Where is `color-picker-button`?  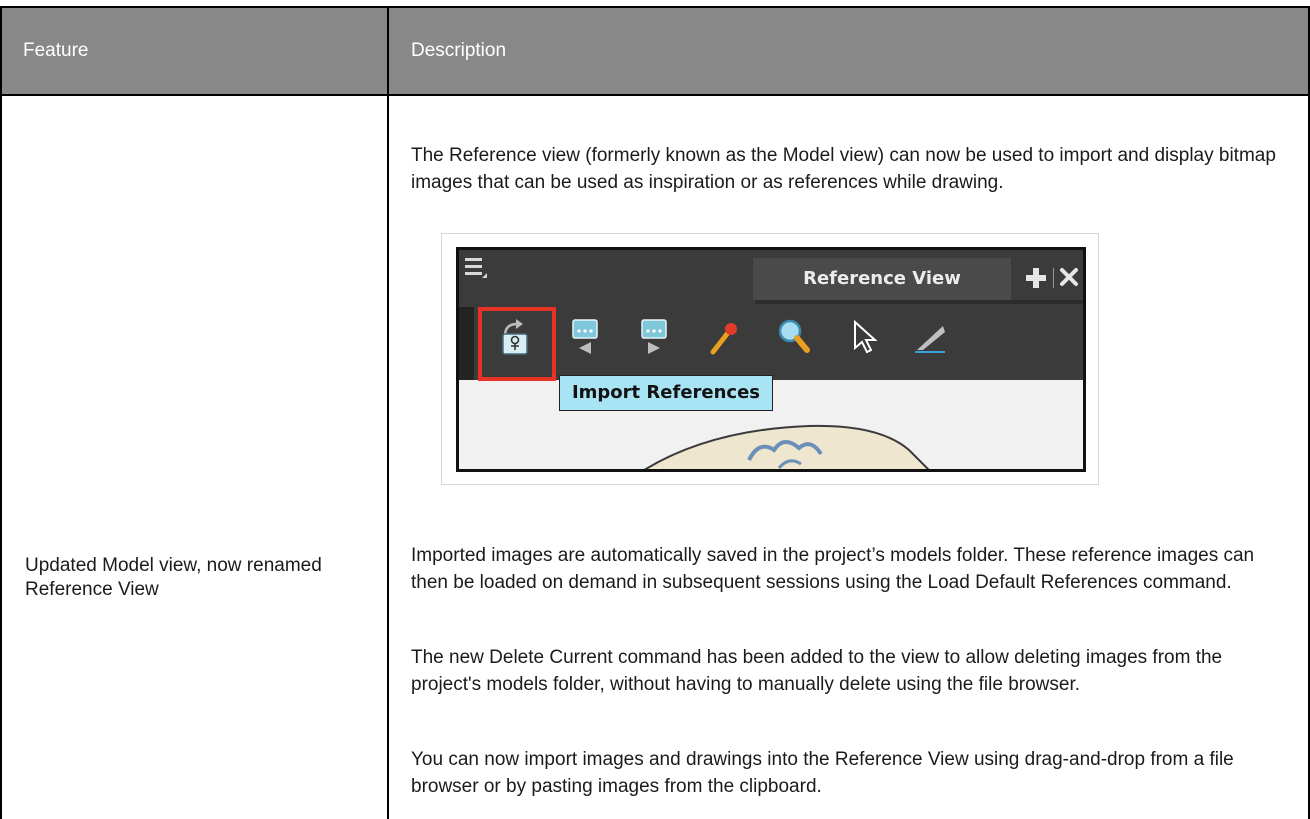 color-picker-button is located at coordinates (723, 337).